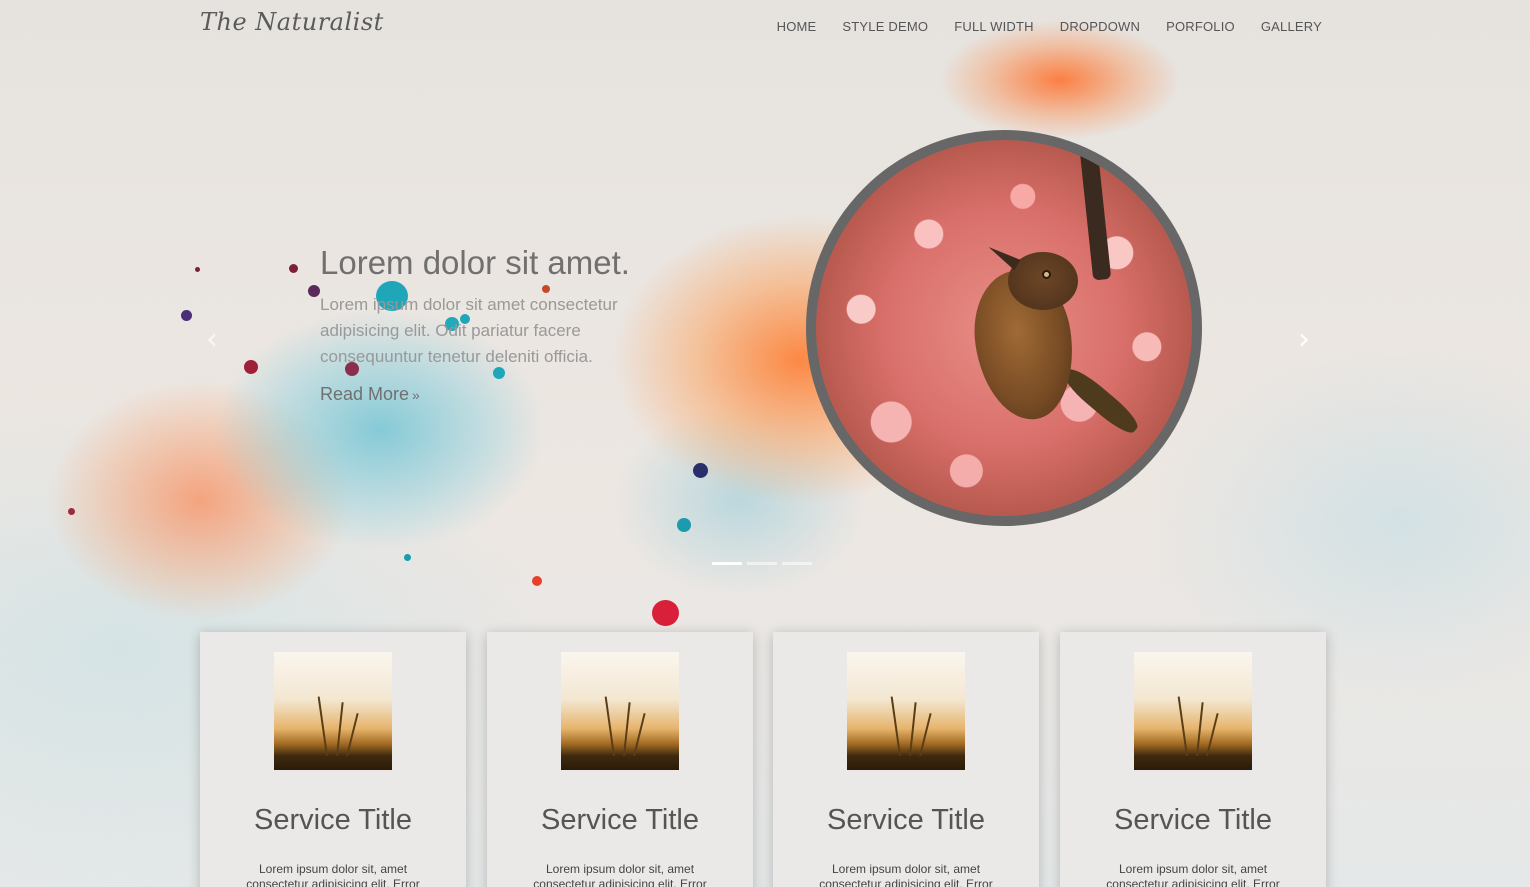 The image size is (1530, 887). I want to click on hero-title: Lorem dolor sit amet., so click(475, 262).